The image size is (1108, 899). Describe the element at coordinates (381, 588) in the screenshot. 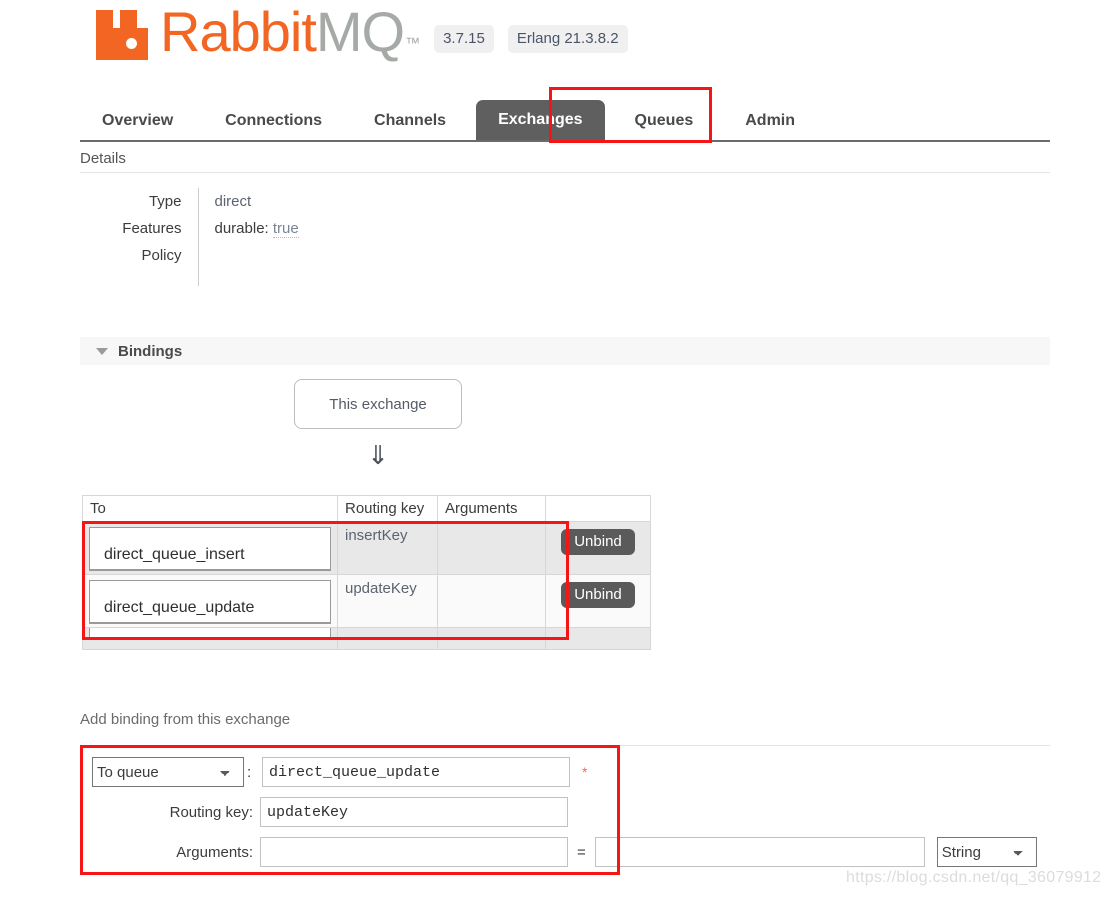

I see `routing-key-value: updateKey` at that location.